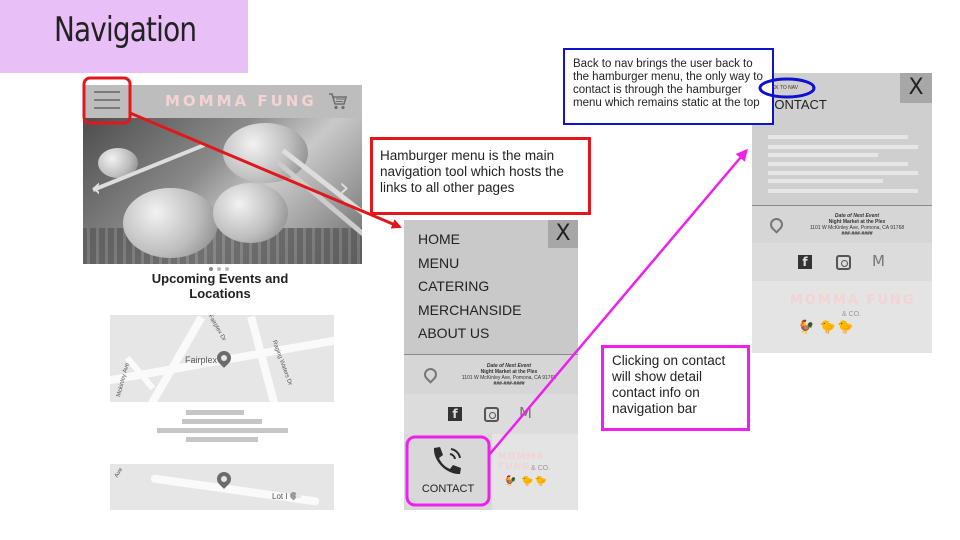  I want to click on menu-item-about-us: ABOUT US, so click(453, 333).